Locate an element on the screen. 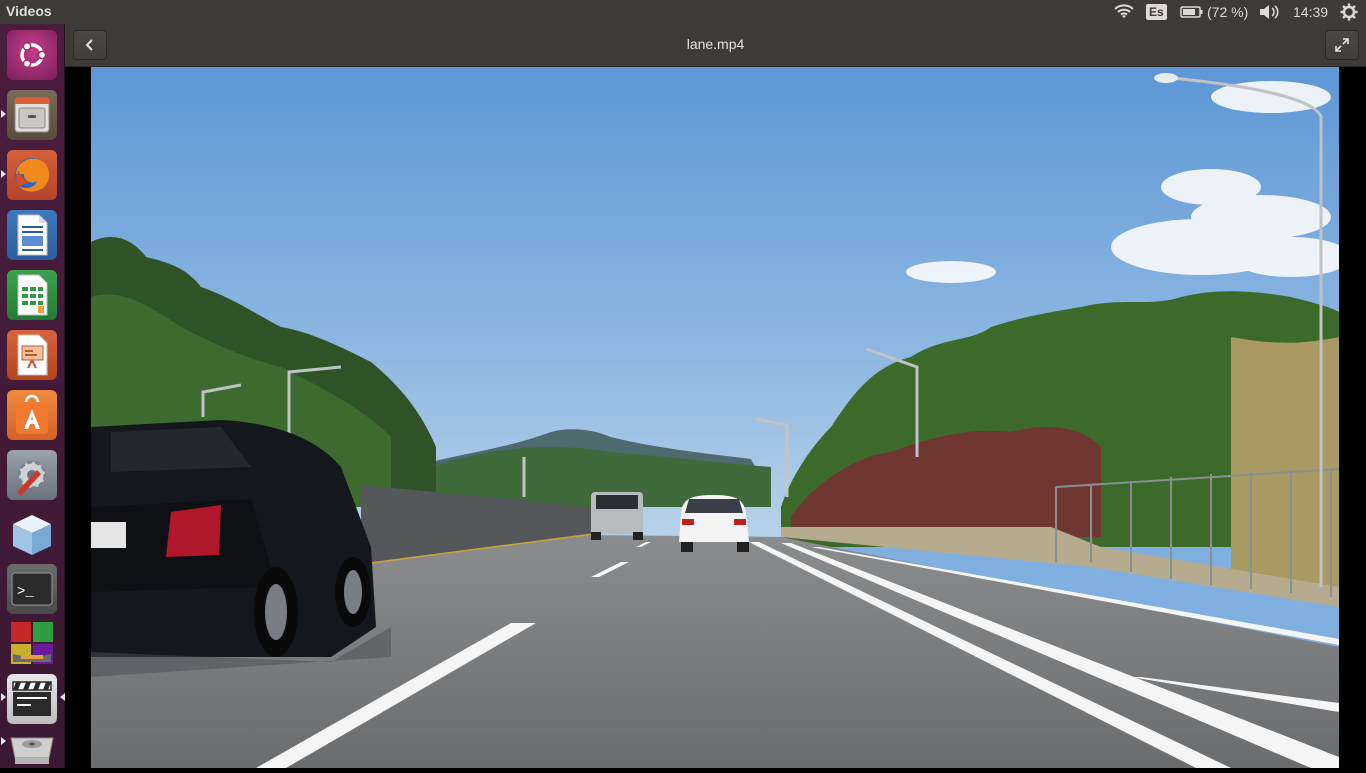 This screenshot has width=1366, height=773. keyboard-layout-indicator: Es is located at coordinates (1156, 12).